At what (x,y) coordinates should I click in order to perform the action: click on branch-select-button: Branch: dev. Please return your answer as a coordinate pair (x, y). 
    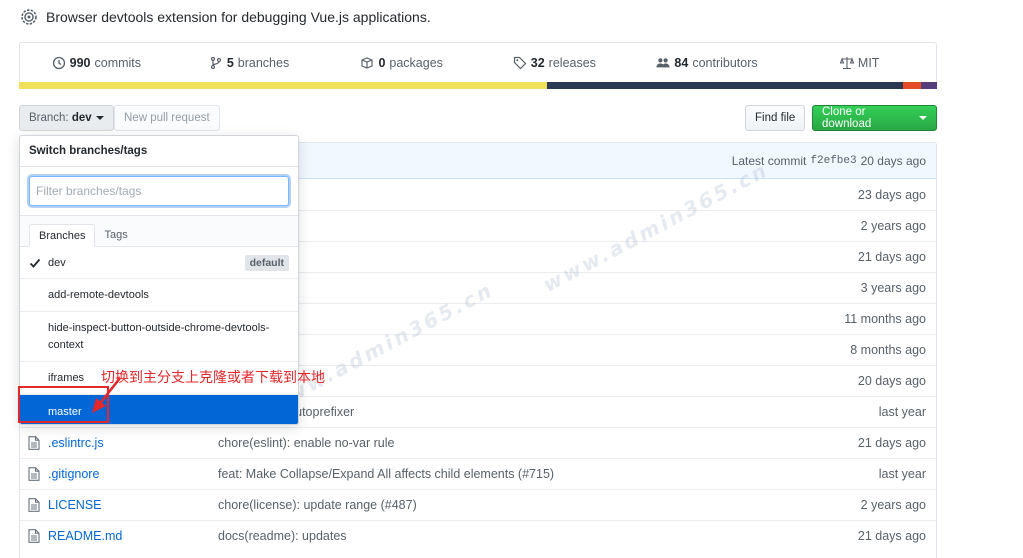
    Looking at the image, I should click on (66, 118).